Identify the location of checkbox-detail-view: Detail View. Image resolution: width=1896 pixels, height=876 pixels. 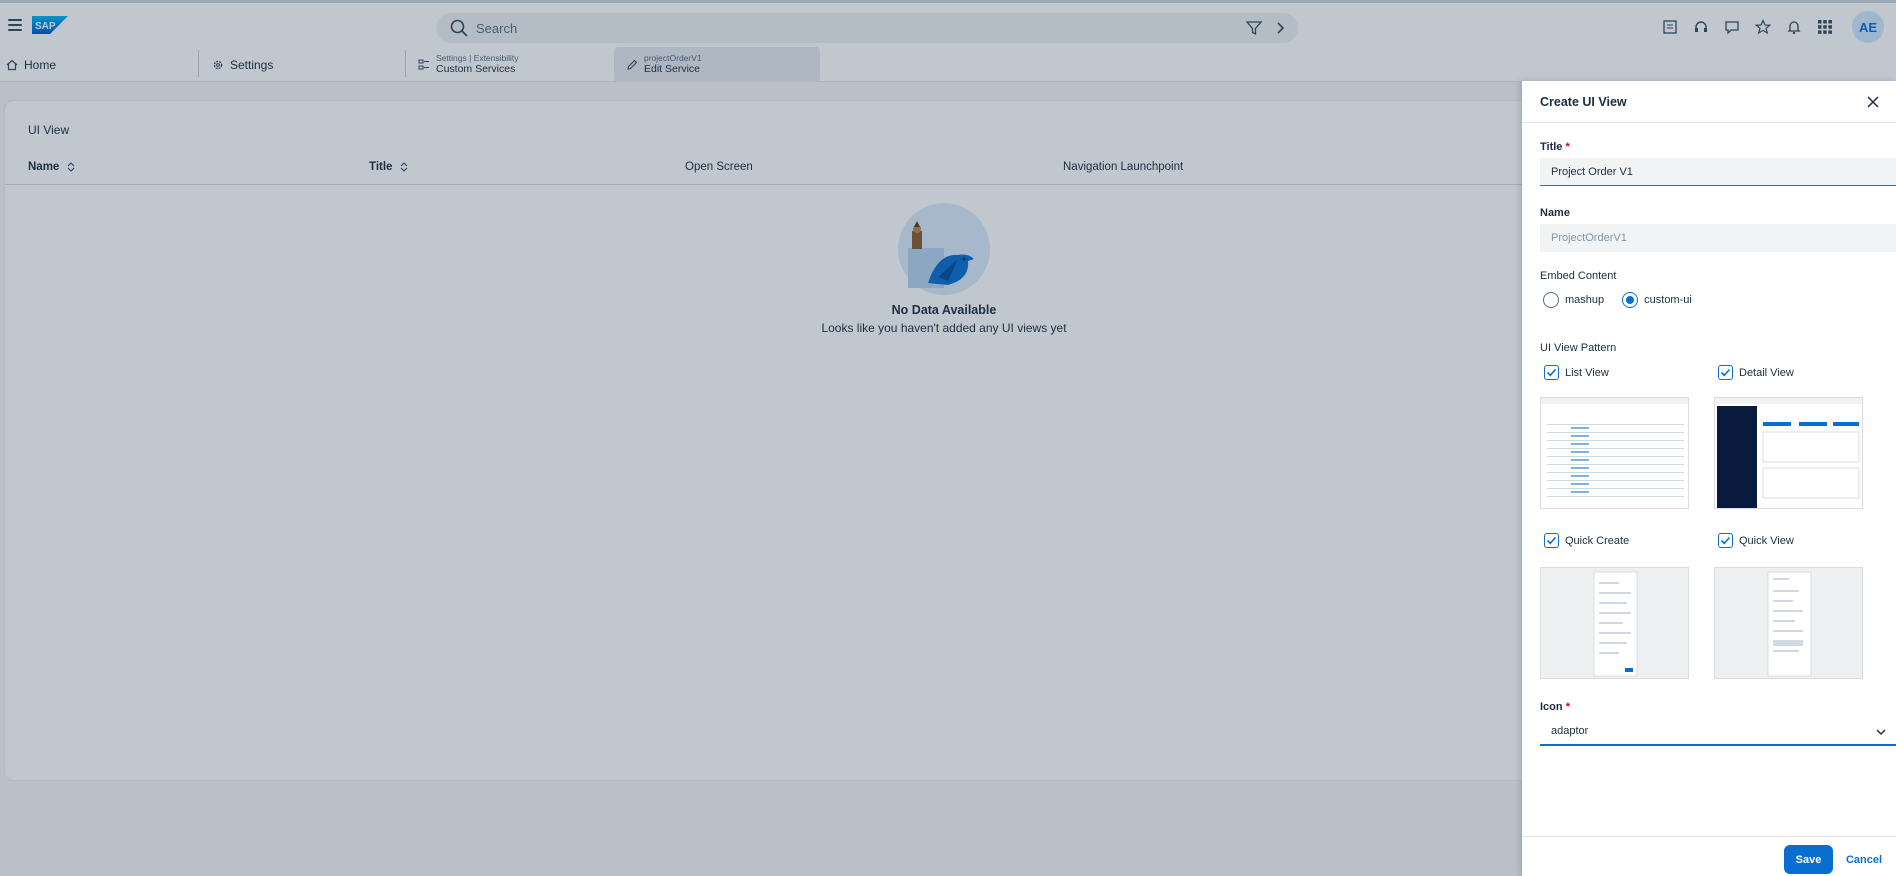
(1756, 372).